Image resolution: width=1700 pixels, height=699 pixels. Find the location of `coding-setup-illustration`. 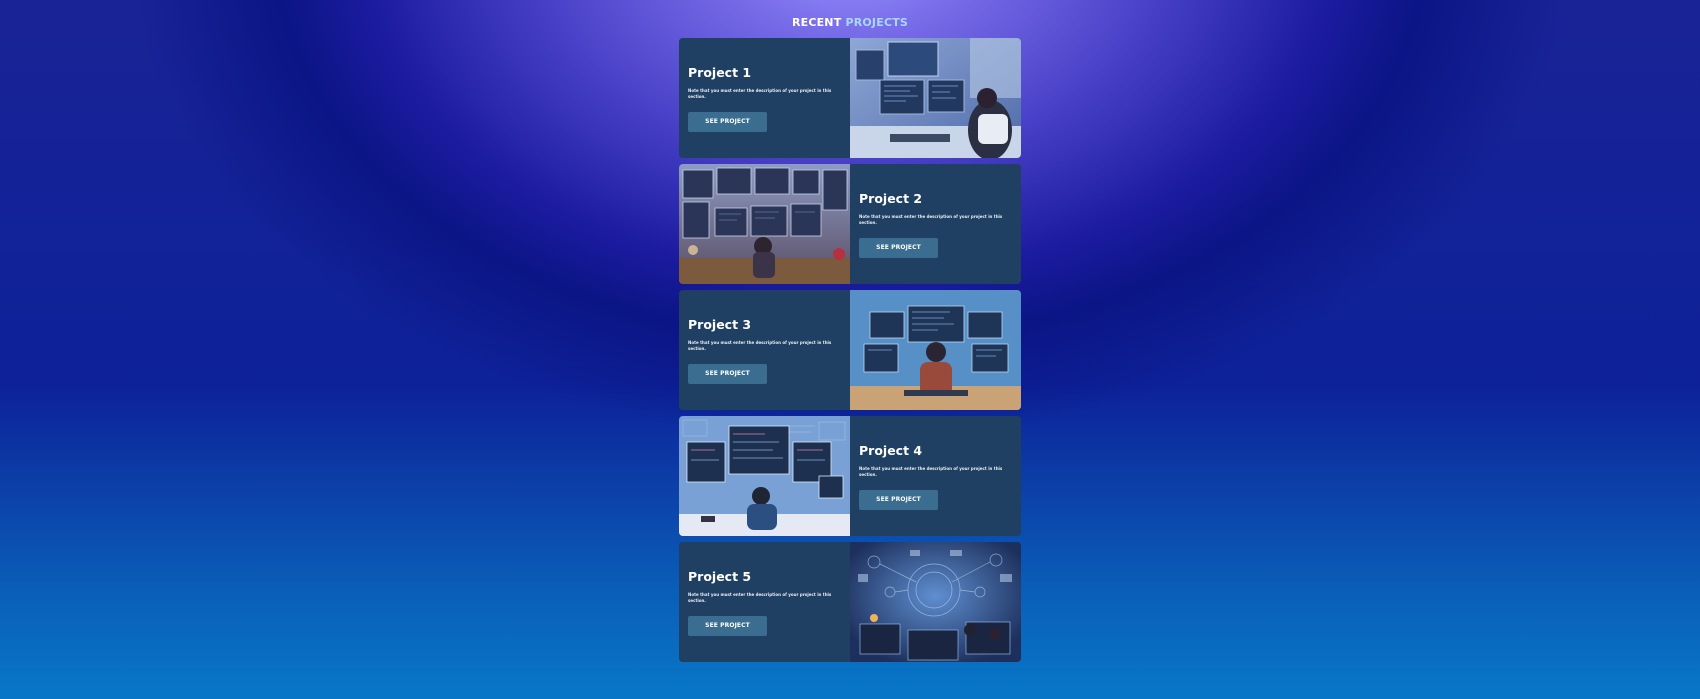

coding-setup-illustration is located at coordinates (764, 476).